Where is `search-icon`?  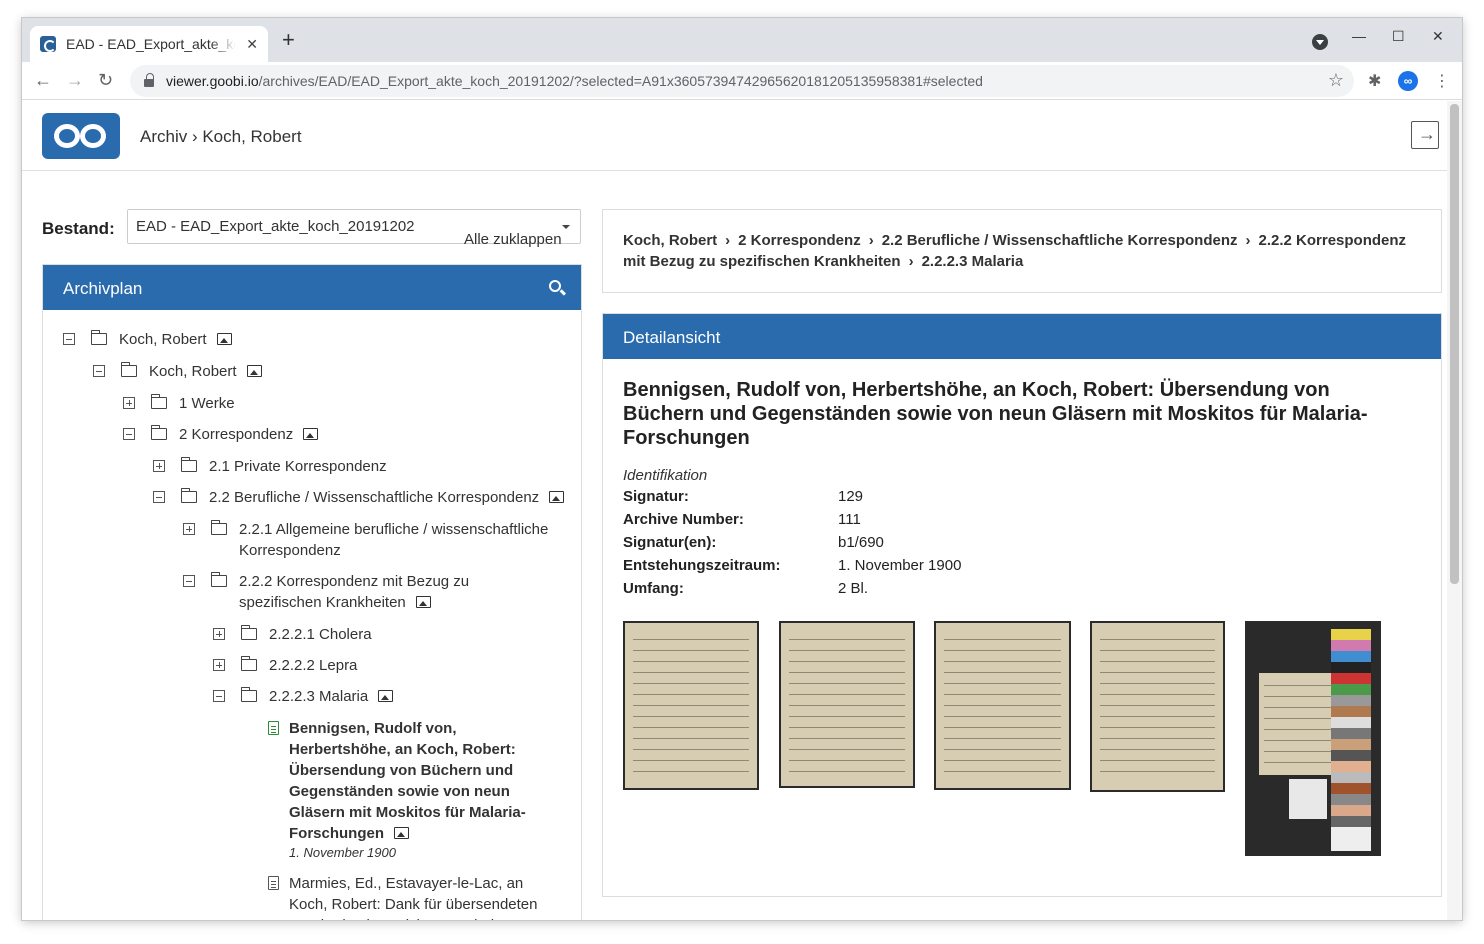 search-icon is located at coordinates (555, 286).